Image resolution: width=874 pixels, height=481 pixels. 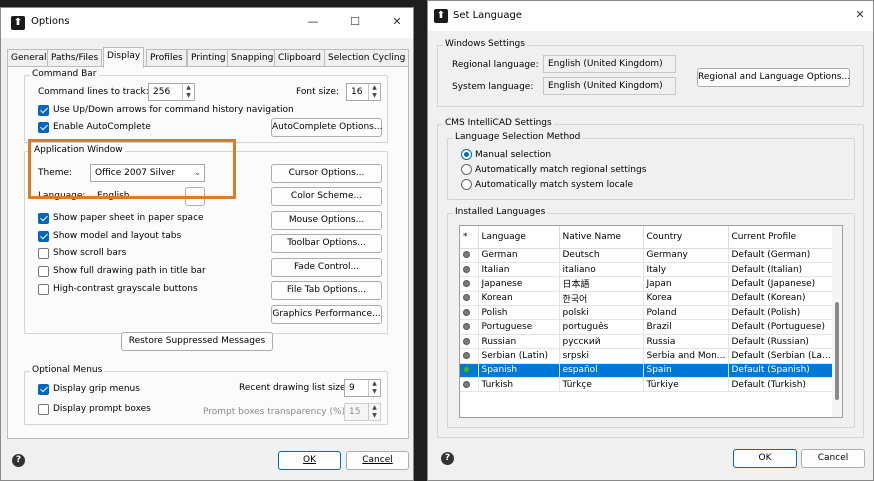 I want to click on method-option-label: Automatically match regional settings, so click(x=561, y=170).